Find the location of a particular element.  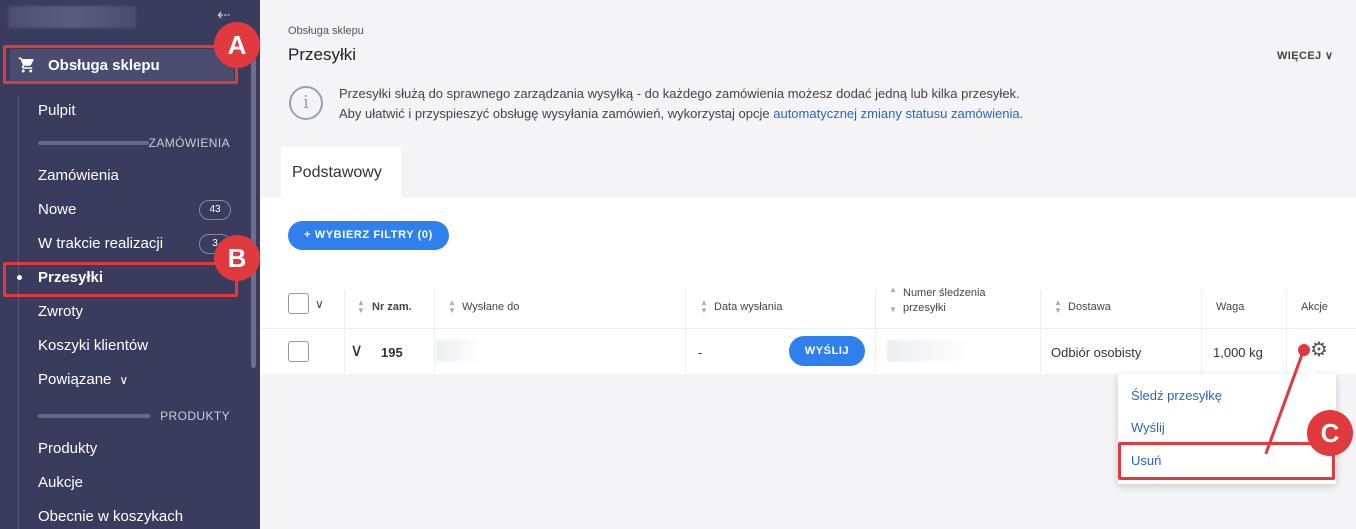

sidebar-item-nowe: Nowe is located at coordinates (57, 210).